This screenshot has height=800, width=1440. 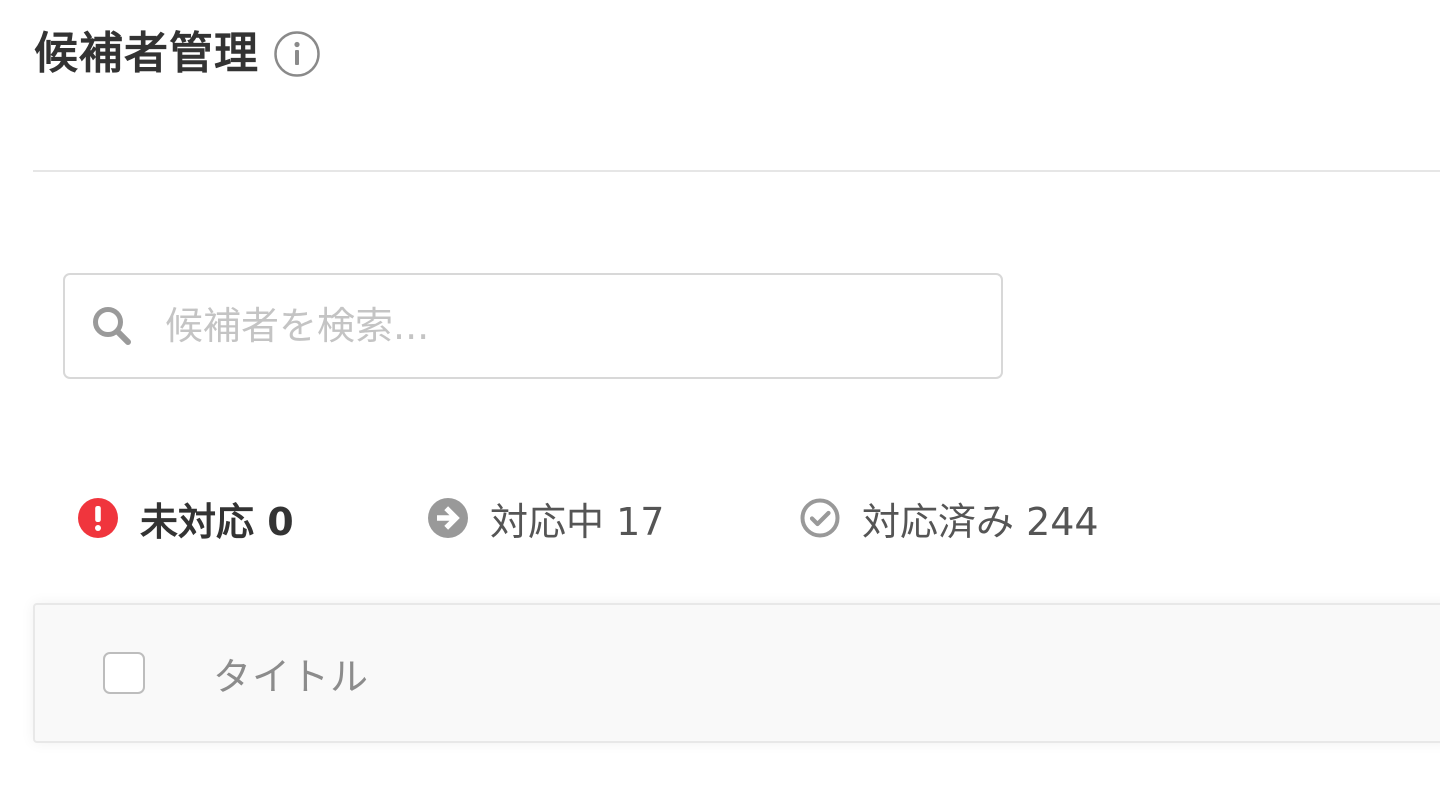 What do you see at coordinates (575, 326) in the screenshot?
I see `search-input` at bounding box center [575, 326].